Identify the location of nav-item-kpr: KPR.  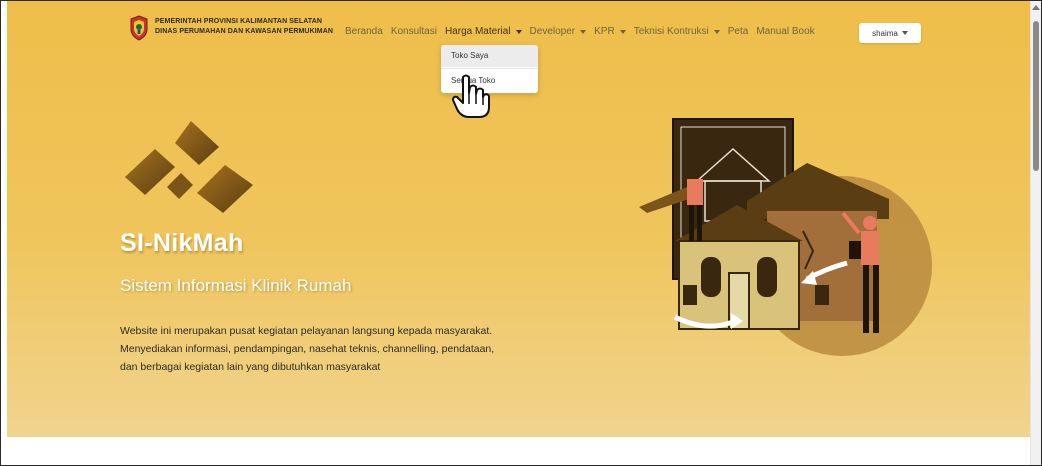
(610, 31).